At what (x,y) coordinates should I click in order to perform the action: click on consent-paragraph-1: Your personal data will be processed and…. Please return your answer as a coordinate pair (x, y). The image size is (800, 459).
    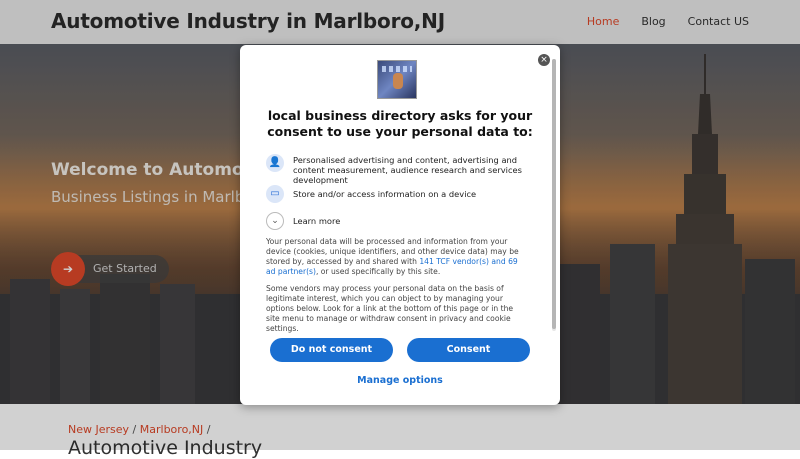
    Looking at the image, I should click on (397, 257).